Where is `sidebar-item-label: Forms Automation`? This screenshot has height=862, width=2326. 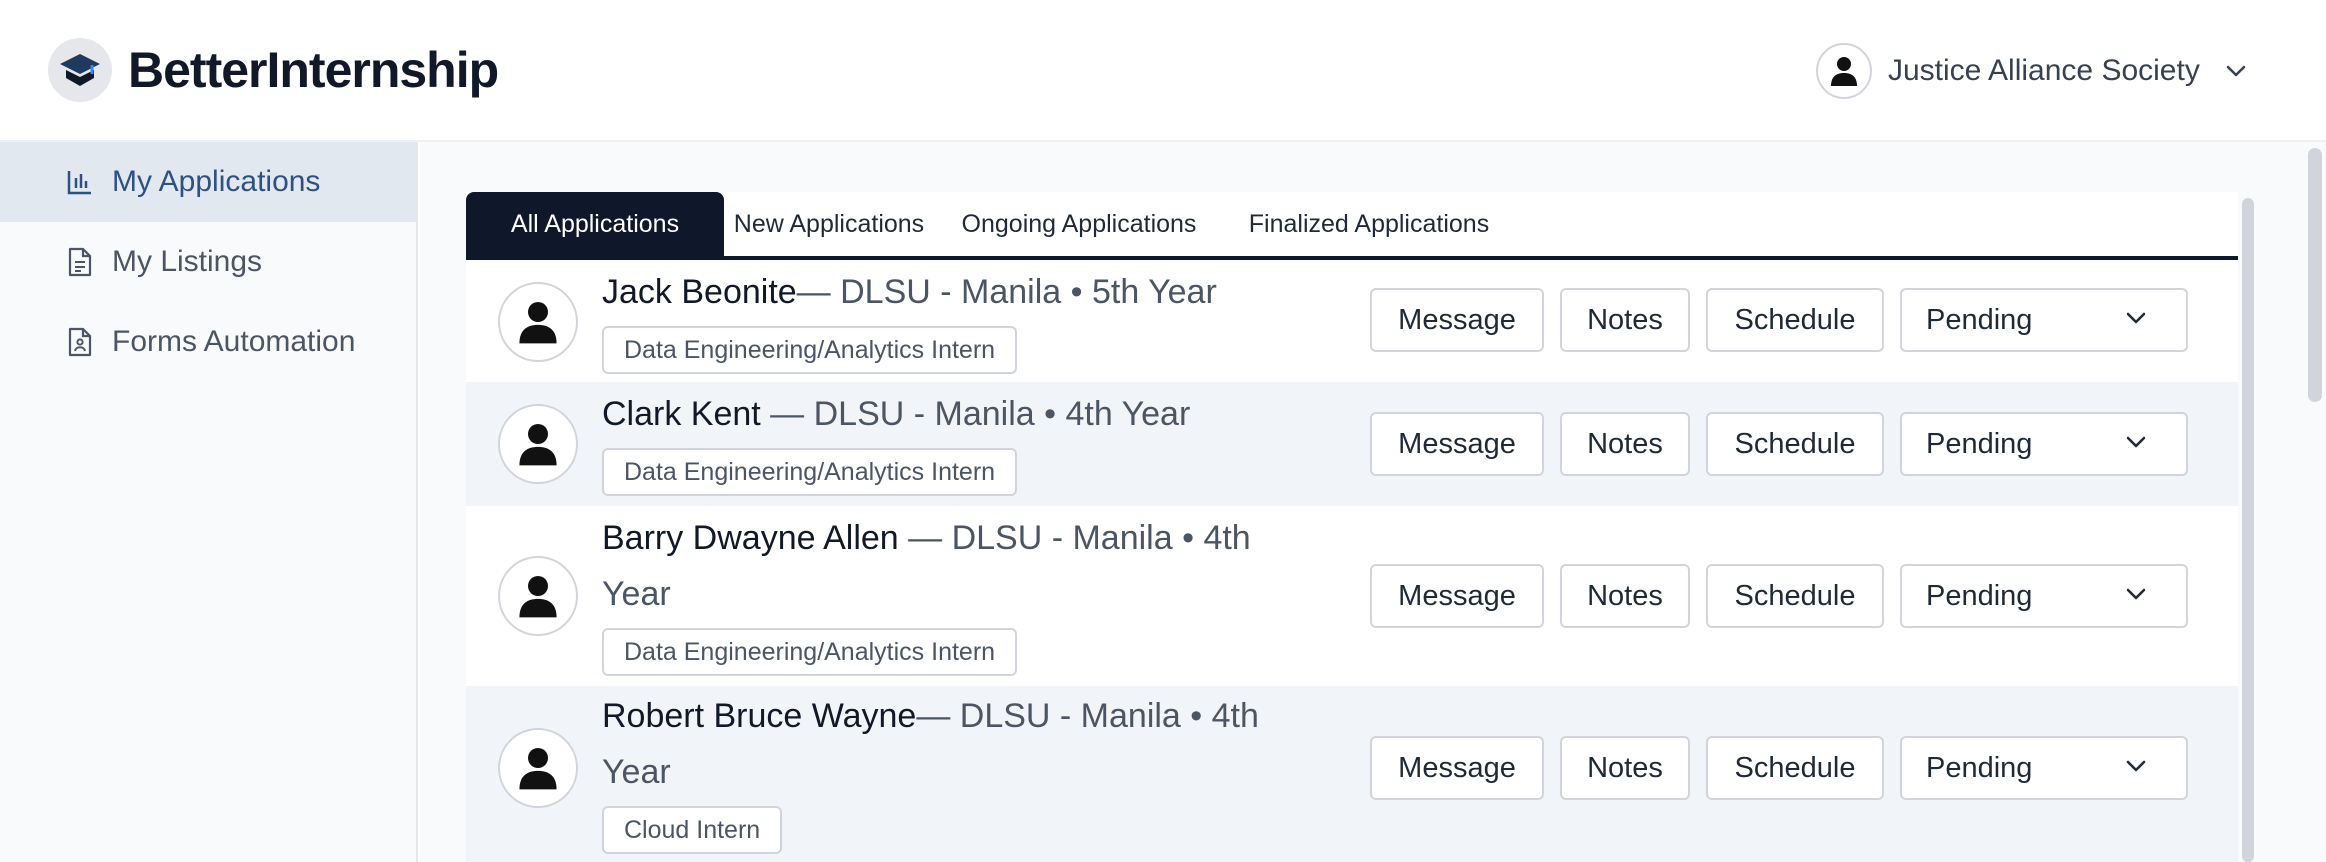
sidebar-item-label: Forms Automation is located at coordinates (234, 341).